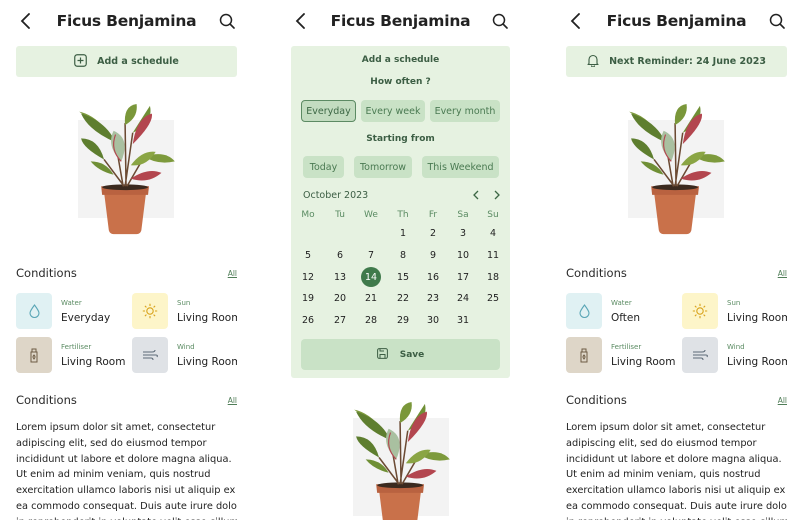 The width and height of the screenshot is (801, 520). What do you see at coordinates (593, 62) in the screenshot?
I see `bell-icon` at bounding box center [593, 62].